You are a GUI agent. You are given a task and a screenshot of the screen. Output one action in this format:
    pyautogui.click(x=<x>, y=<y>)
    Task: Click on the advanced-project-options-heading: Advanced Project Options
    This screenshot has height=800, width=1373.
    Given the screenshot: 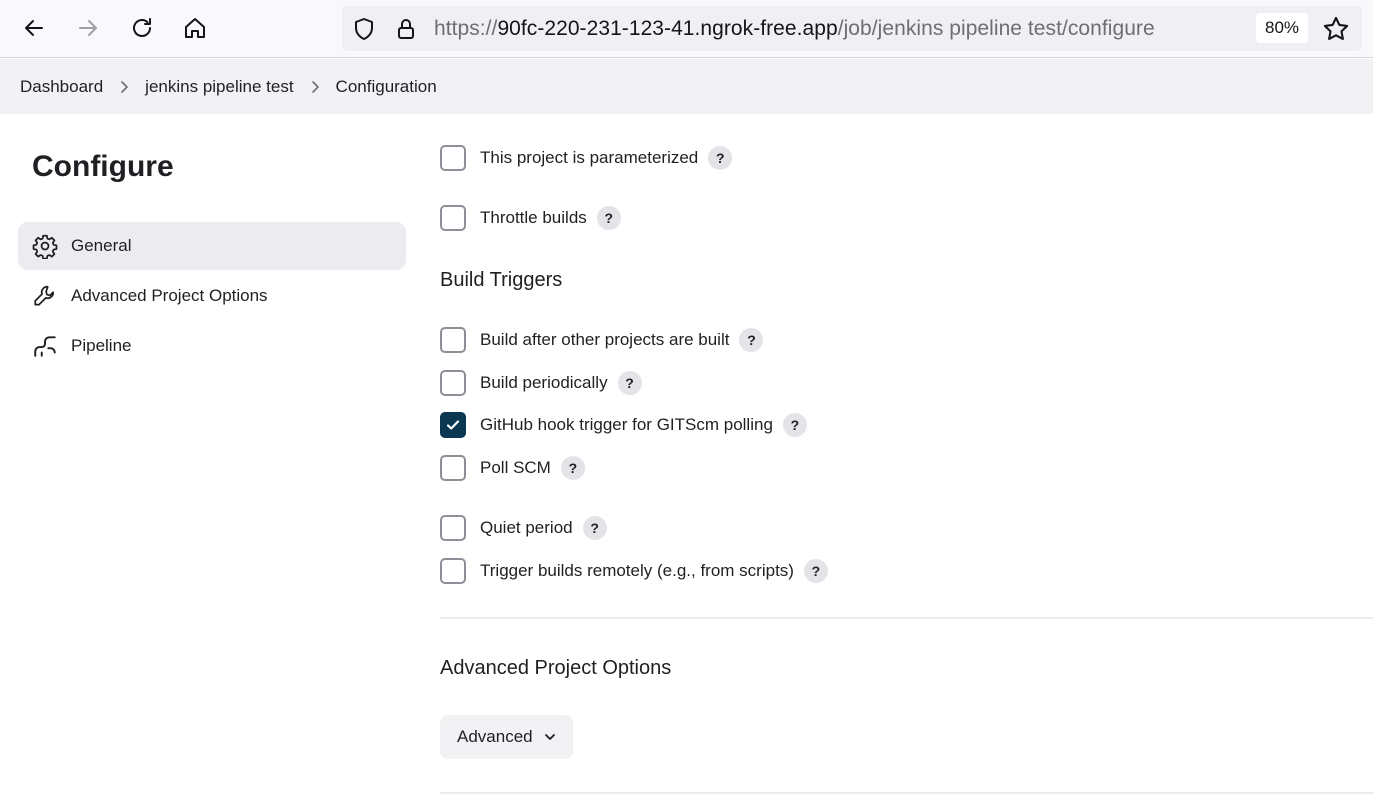 What is the action you would take?
    pyautogui.click(x=556, y=668)
    